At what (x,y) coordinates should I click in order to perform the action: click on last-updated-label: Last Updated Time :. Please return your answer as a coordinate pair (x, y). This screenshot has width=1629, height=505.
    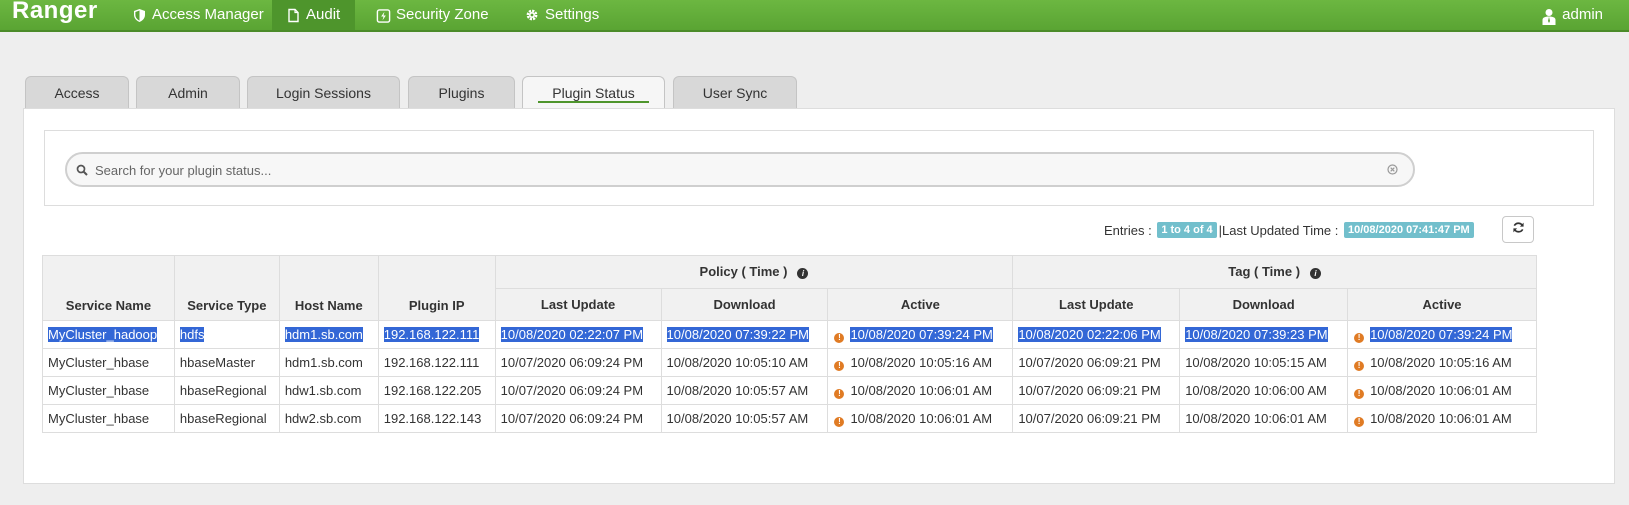
    Looking at the image, I should click on (1280, 230).